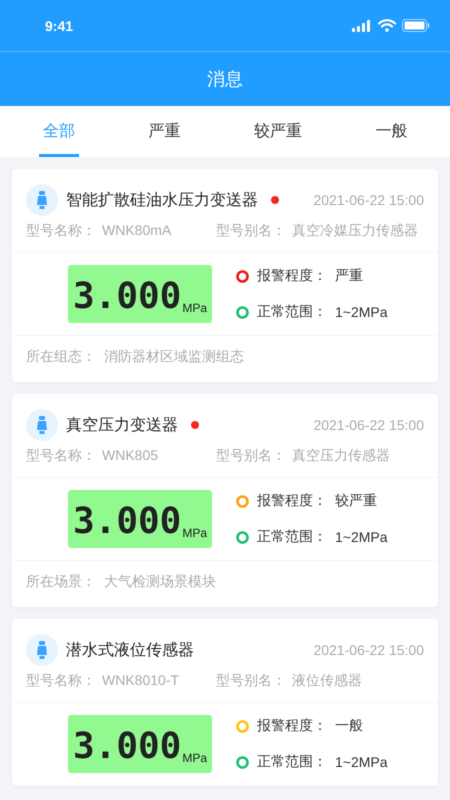 This screenshot has width=450, height=800. Describe the element at coordinates (225, 79) in the screenshot. I see `page-title: 消息` at that location.